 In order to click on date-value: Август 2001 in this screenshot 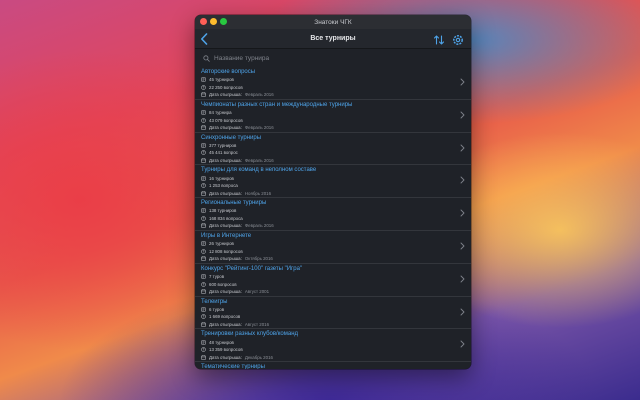, I will do `click(257, 292)`.